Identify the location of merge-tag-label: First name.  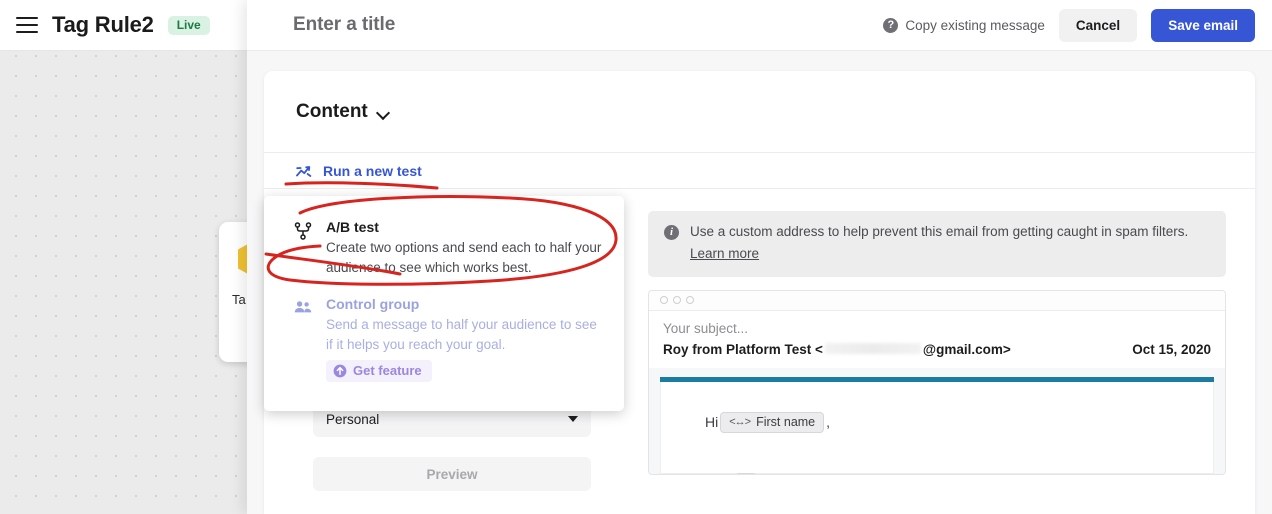
(786, 421).